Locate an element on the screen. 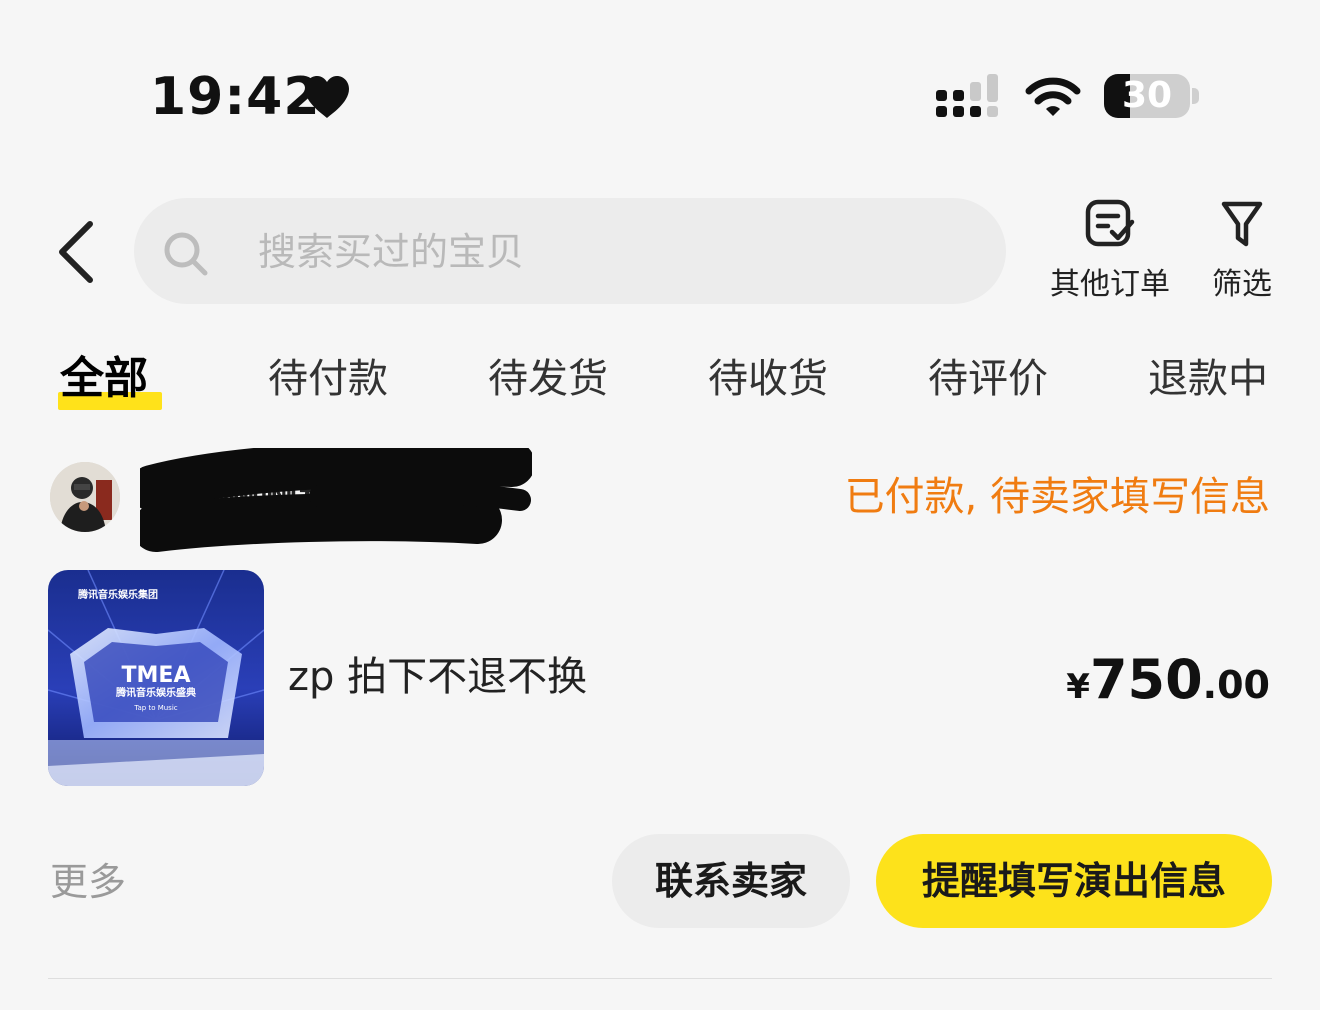 This screenshot has width=1320, height=1010. seller-avatar is located at coordinates (85, 497).